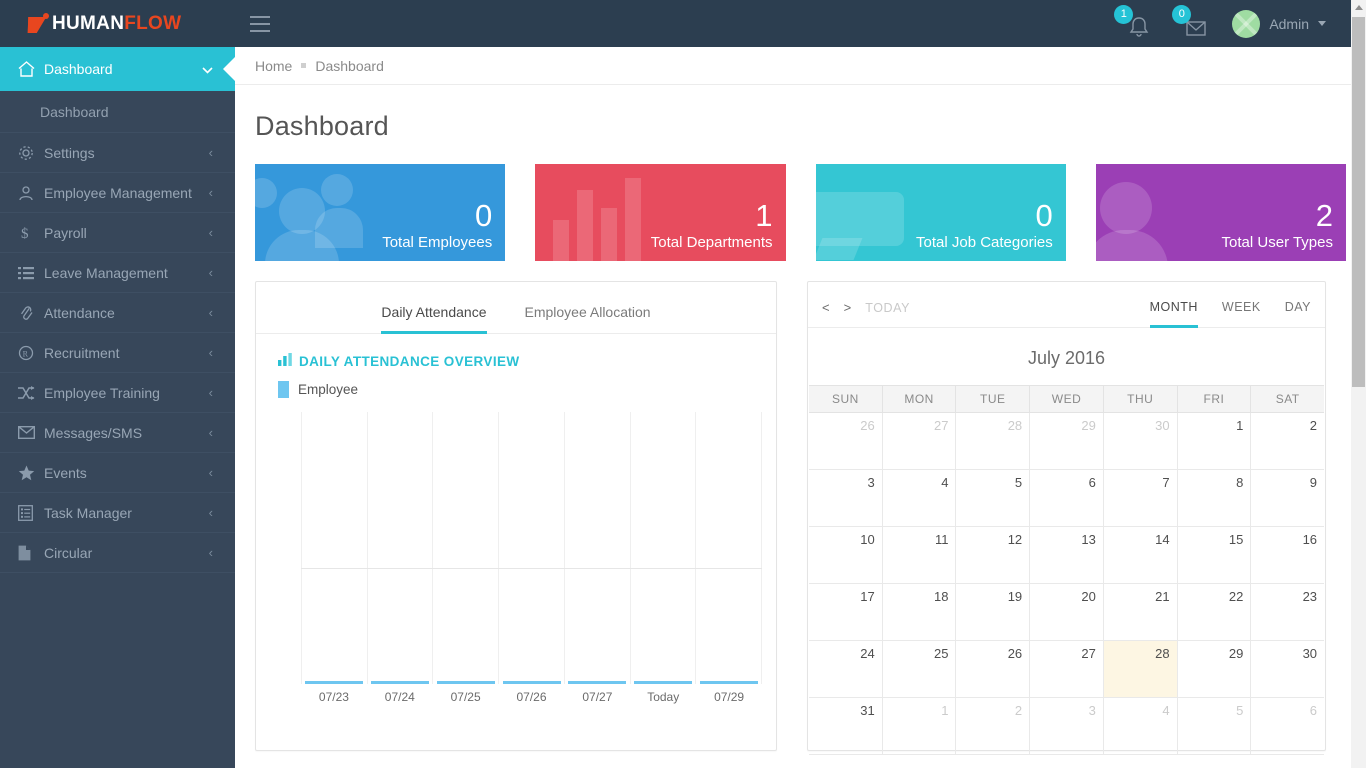 The height and width of the screenshot is (768, 1366). I want to click on sidebar-item-events: Events ‹, so click(117, 473).